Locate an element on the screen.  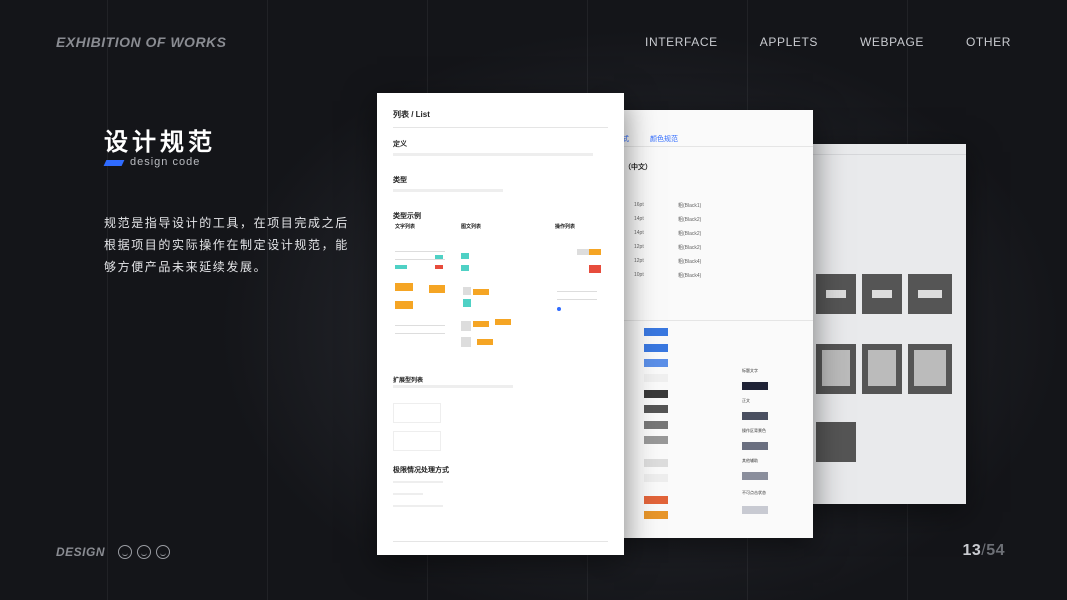
heading-extended: 扩展型列表 is located at coordinates (408, 381).